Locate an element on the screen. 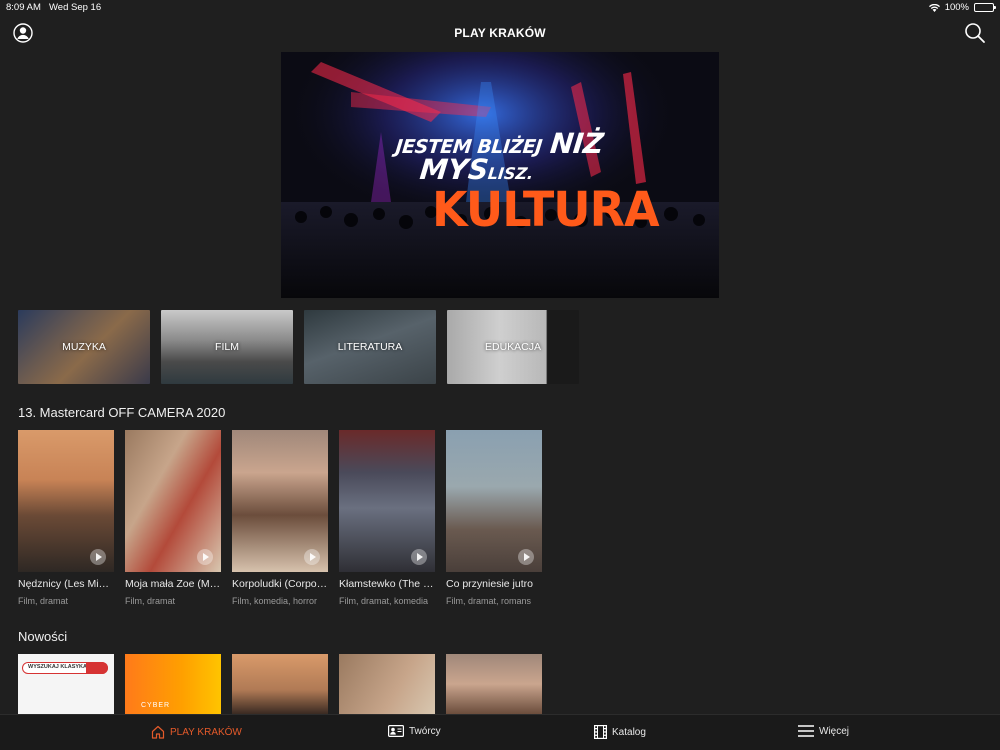  movie-title: Kłamstewko (The Farewell) is located at coordinates (387, 584).